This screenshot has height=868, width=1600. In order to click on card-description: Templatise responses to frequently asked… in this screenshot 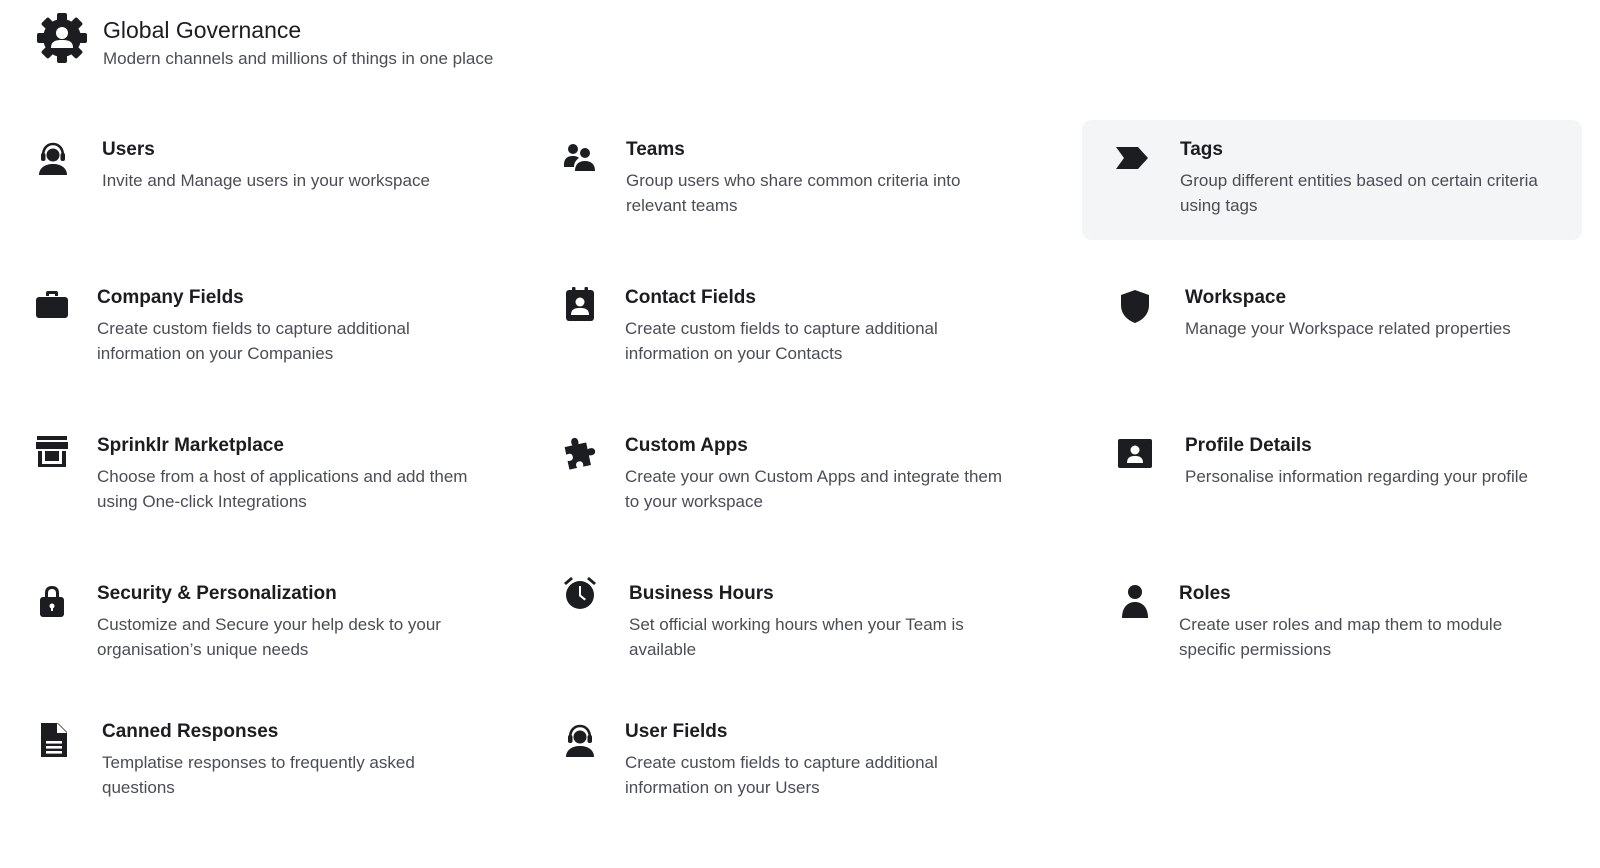, I will do `click(258, 775)`.